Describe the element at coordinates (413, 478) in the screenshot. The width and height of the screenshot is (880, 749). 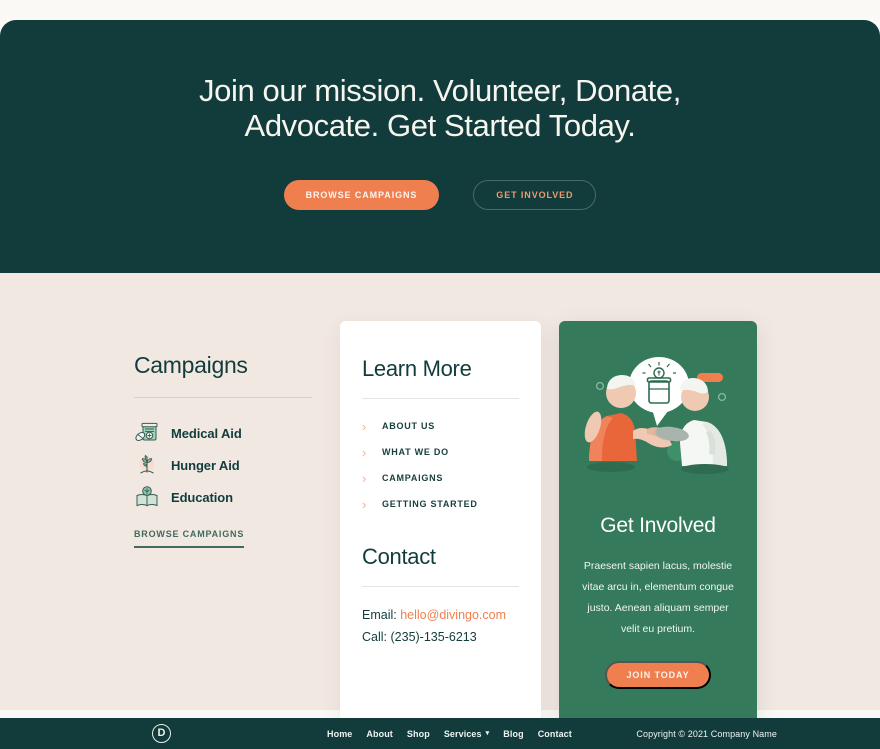
I see `learn-more-link-label: CAMPAIGNS` at that location.